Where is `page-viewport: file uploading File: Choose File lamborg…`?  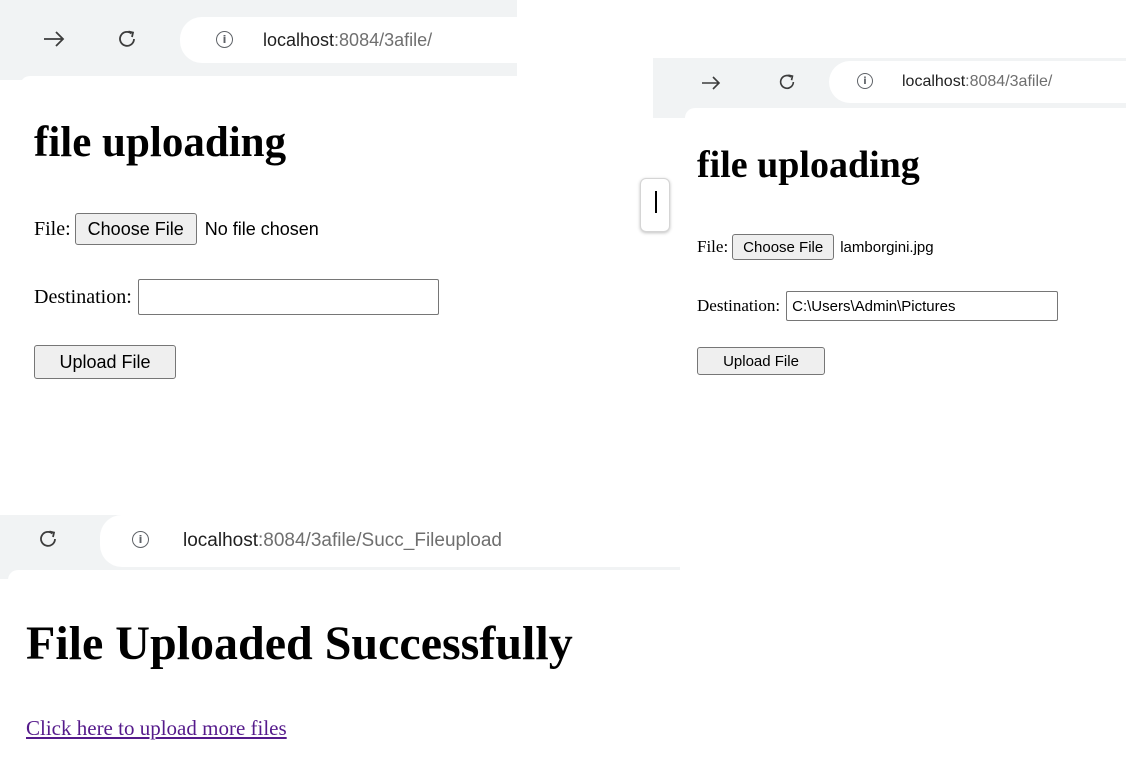 page-viewport: file uploading File: Choose File lamborg… is located at coordinates (905, 249).